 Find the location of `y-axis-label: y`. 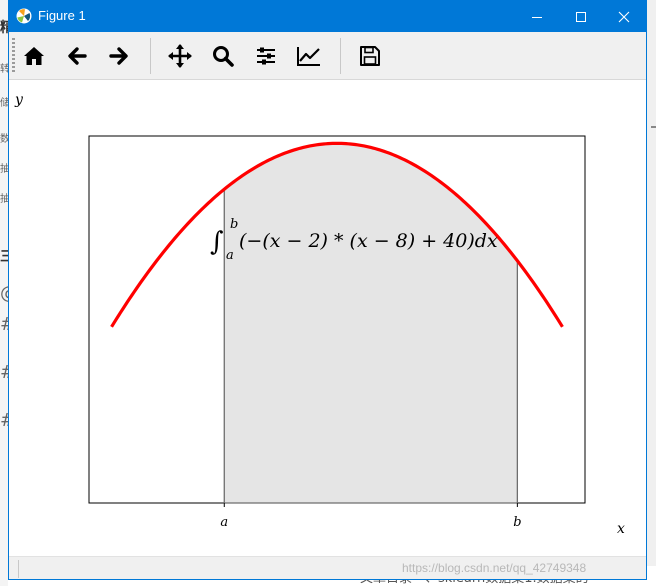

y-axis-label: y is located at coordinates (19, 100).